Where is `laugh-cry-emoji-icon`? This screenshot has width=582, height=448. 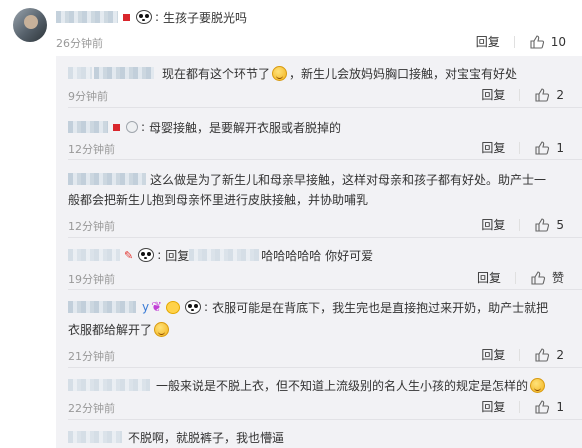
laugh-cry-emoji-icon is located at coordinates (280, 73).